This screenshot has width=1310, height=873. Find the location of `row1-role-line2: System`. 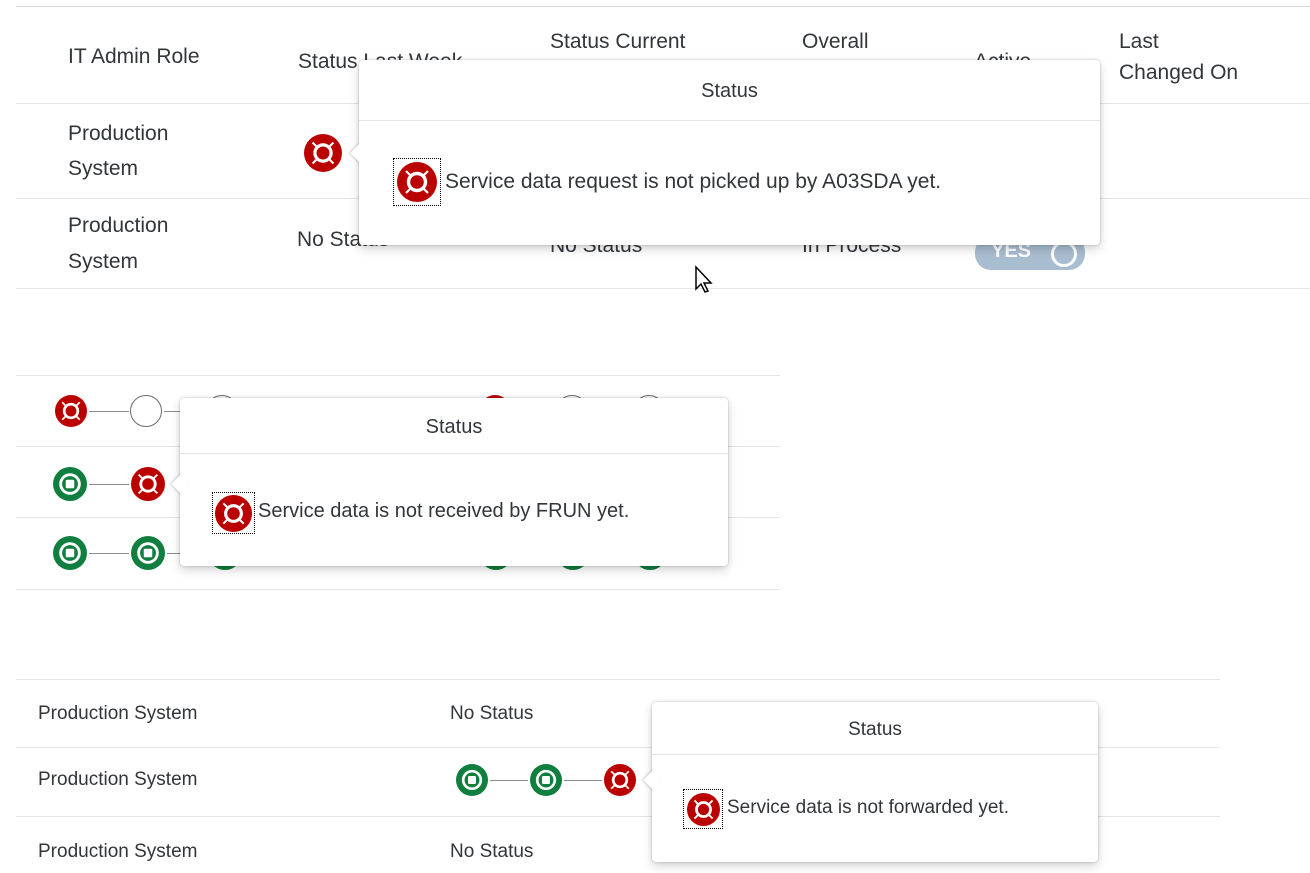

row1-role-line2: System is located at coordinates (103, 168).